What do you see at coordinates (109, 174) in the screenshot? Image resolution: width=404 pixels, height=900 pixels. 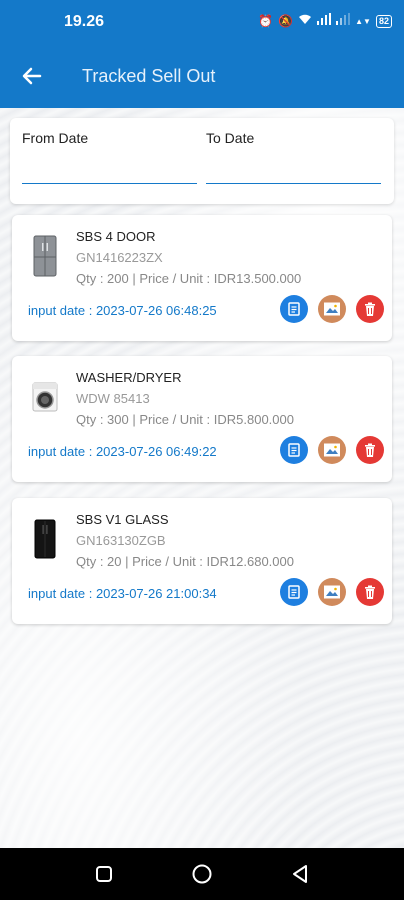 I see `from-date-input` at bounding box center [109, 174].